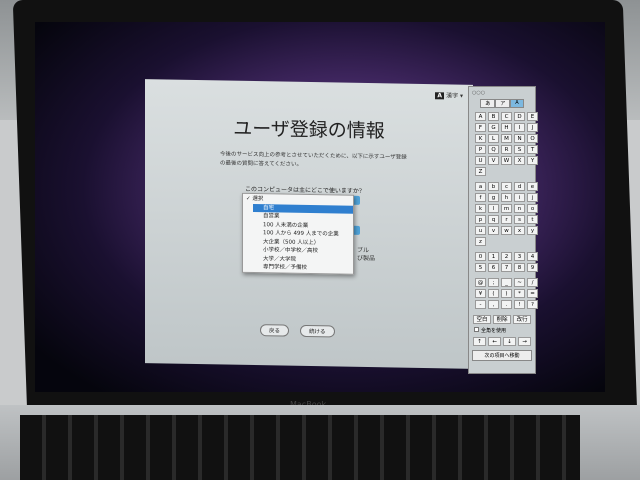  What do you see at coordinates (493, 160) in the screenshot?
I see `key: V` at bounding box center [493, 160].